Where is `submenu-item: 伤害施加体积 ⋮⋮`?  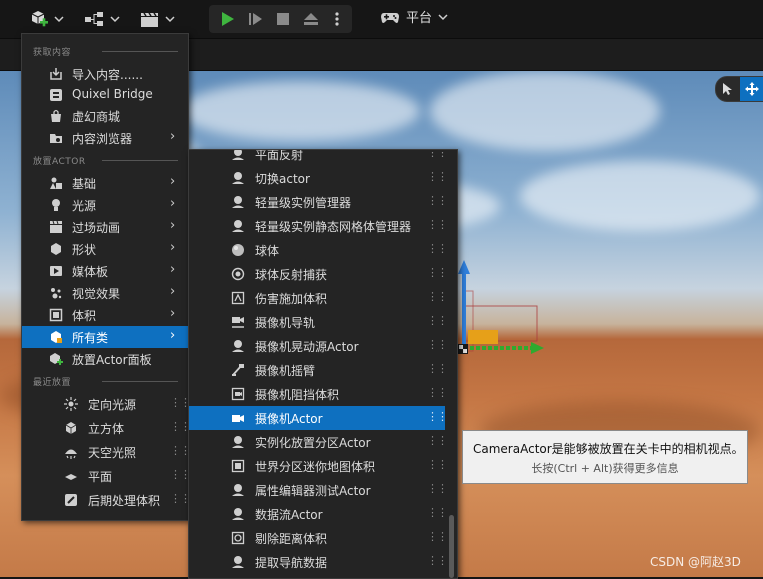
submenu-item: 伤害施加体积 ⋮⋮ is located at coordinates (318, 298).